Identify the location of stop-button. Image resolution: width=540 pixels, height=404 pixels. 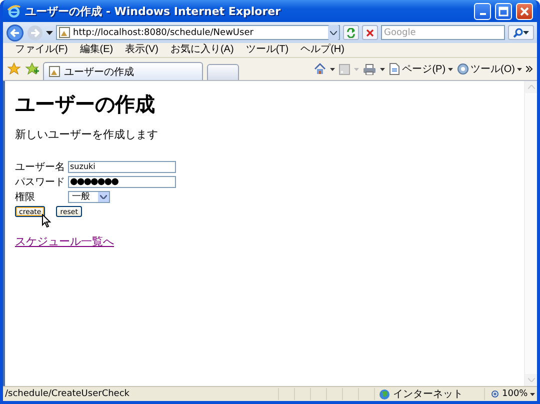
(370, 32).